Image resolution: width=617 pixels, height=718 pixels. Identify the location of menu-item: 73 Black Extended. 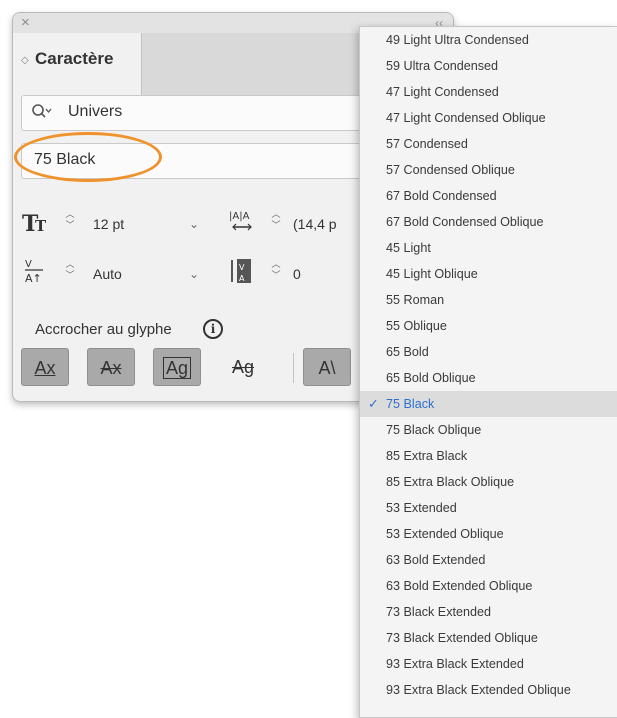
(488, 612).